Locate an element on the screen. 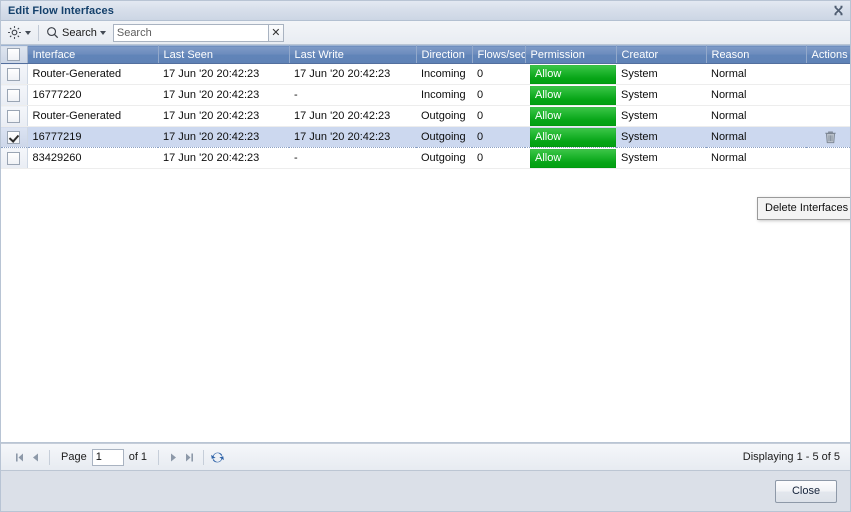 The image size is (851, 512). refresh-icon is located at coordinates (217, 457).